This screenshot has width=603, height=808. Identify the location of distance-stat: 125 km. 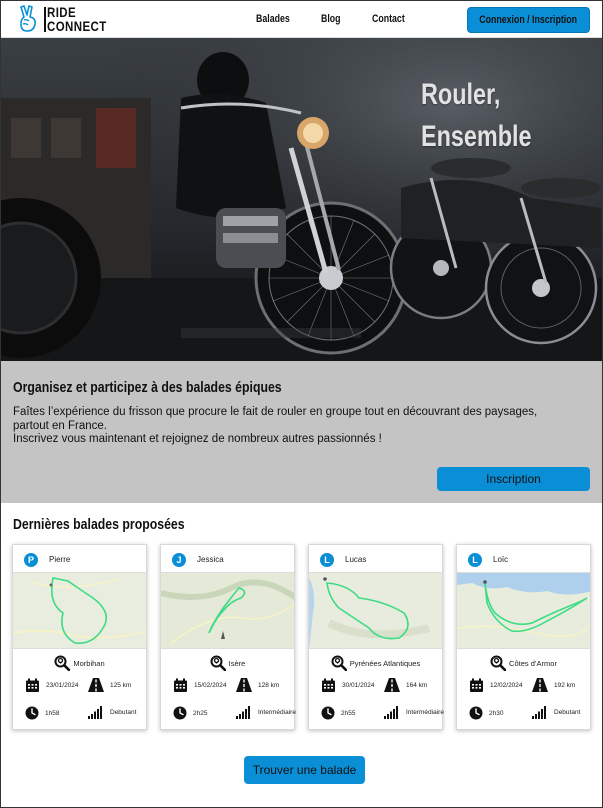
(109, 685).